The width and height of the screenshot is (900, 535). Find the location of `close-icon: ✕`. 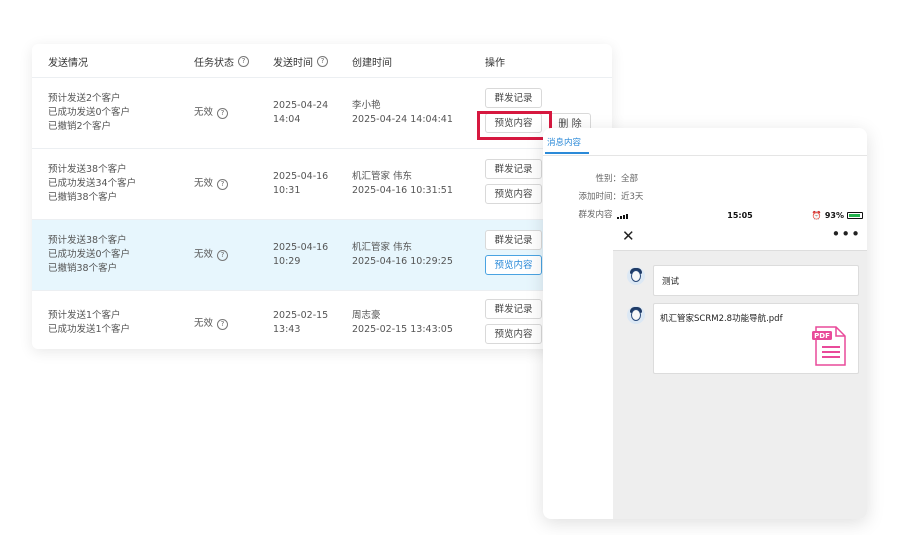

close-icon: ✕ is located at coordinates (628, 236).